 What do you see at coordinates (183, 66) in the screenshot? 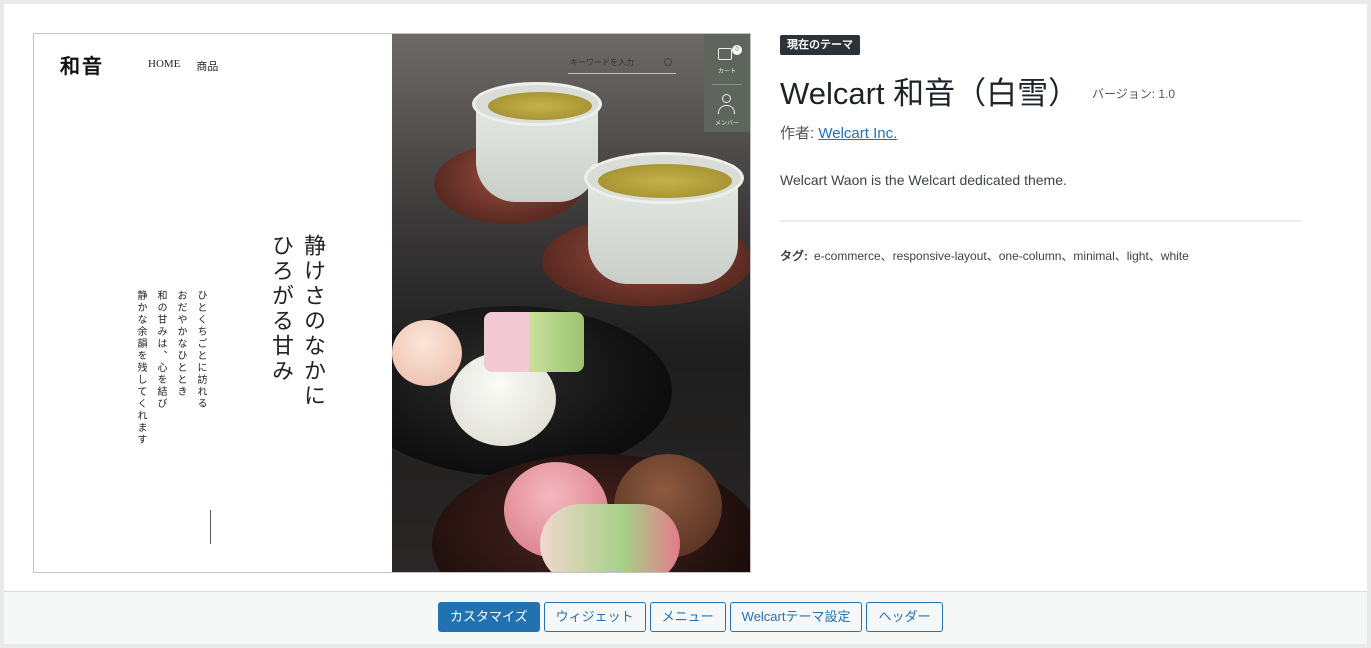
I see `site-nav: HOME 商品` at bounding box center [183, 66].